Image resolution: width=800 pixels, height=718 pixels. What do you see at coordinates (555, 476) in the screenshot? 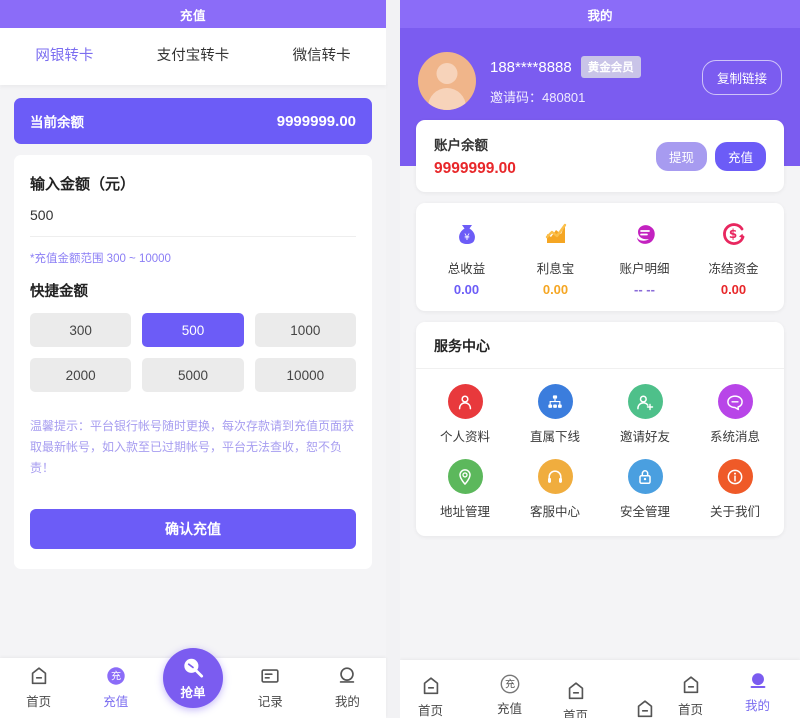
I see `headset-support-icon` at bounding box center [555, 476].